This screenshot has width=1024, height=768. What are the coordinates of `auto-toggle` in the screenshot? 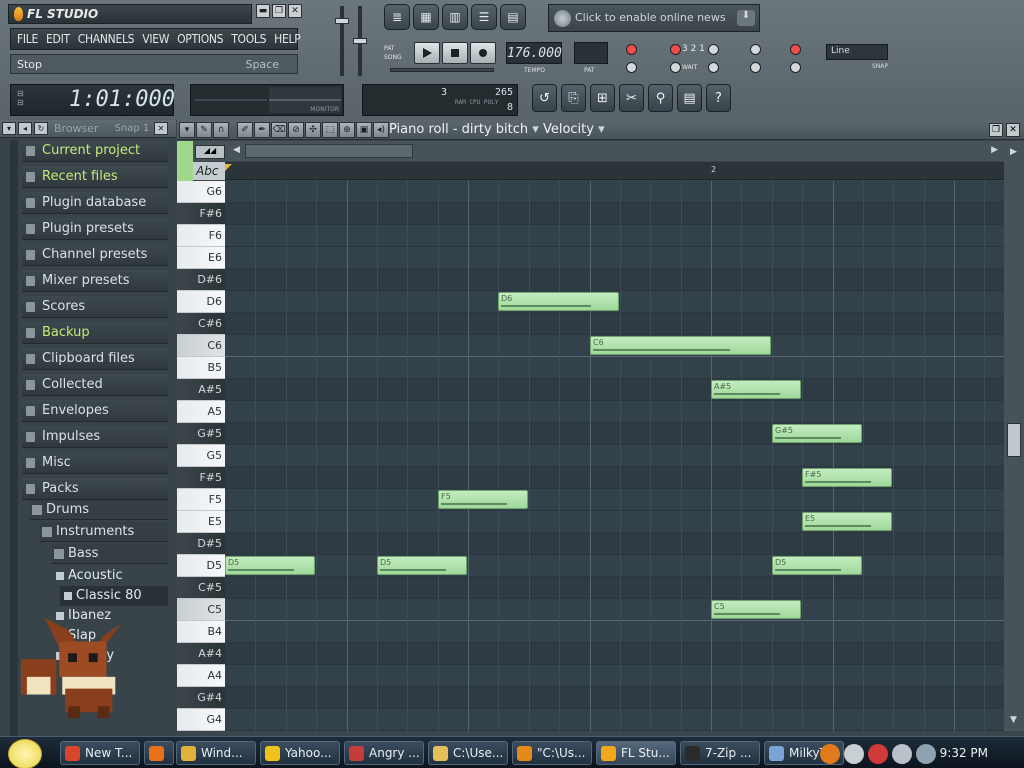 It's located at (795, 67).